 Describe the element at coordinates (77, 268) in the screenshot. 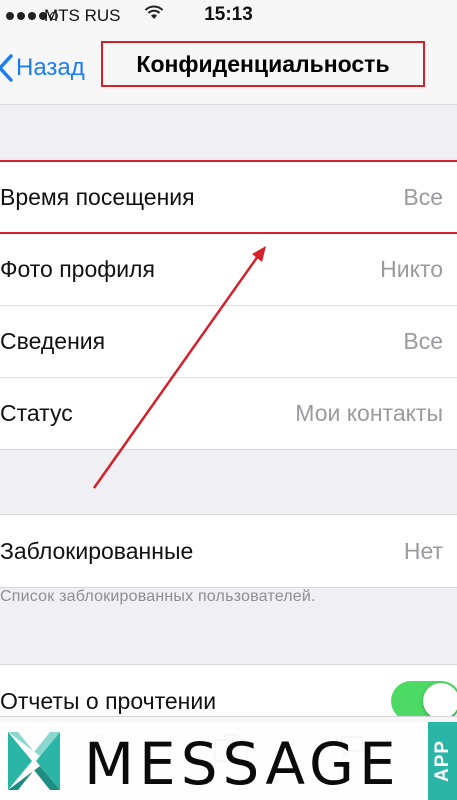

I see `row-label: Фото профиля` at that location.